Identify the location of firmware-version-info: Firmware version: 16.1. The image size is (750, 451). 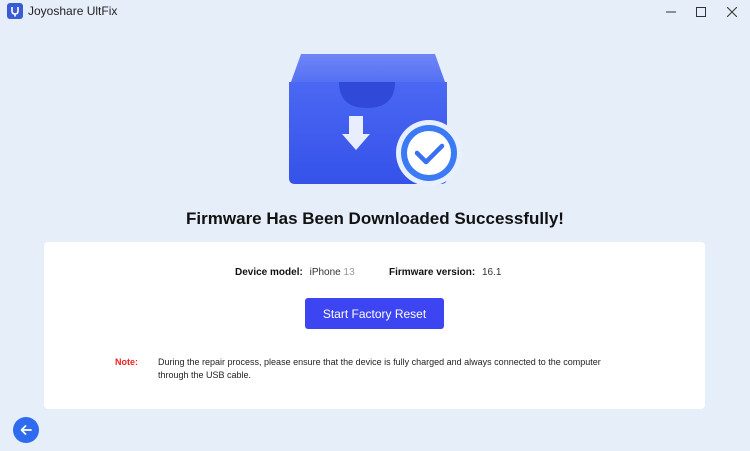
(445, 272).